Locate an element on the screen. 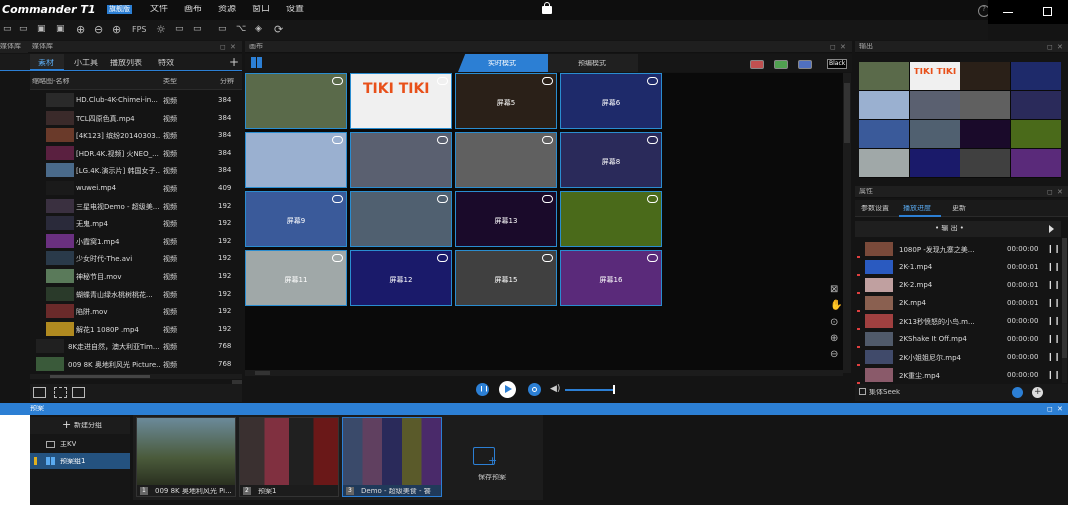 The width and height of the screenshot is (1091, 505). preset-card-2: 2 预案1 is located at coordinates (289, 457).